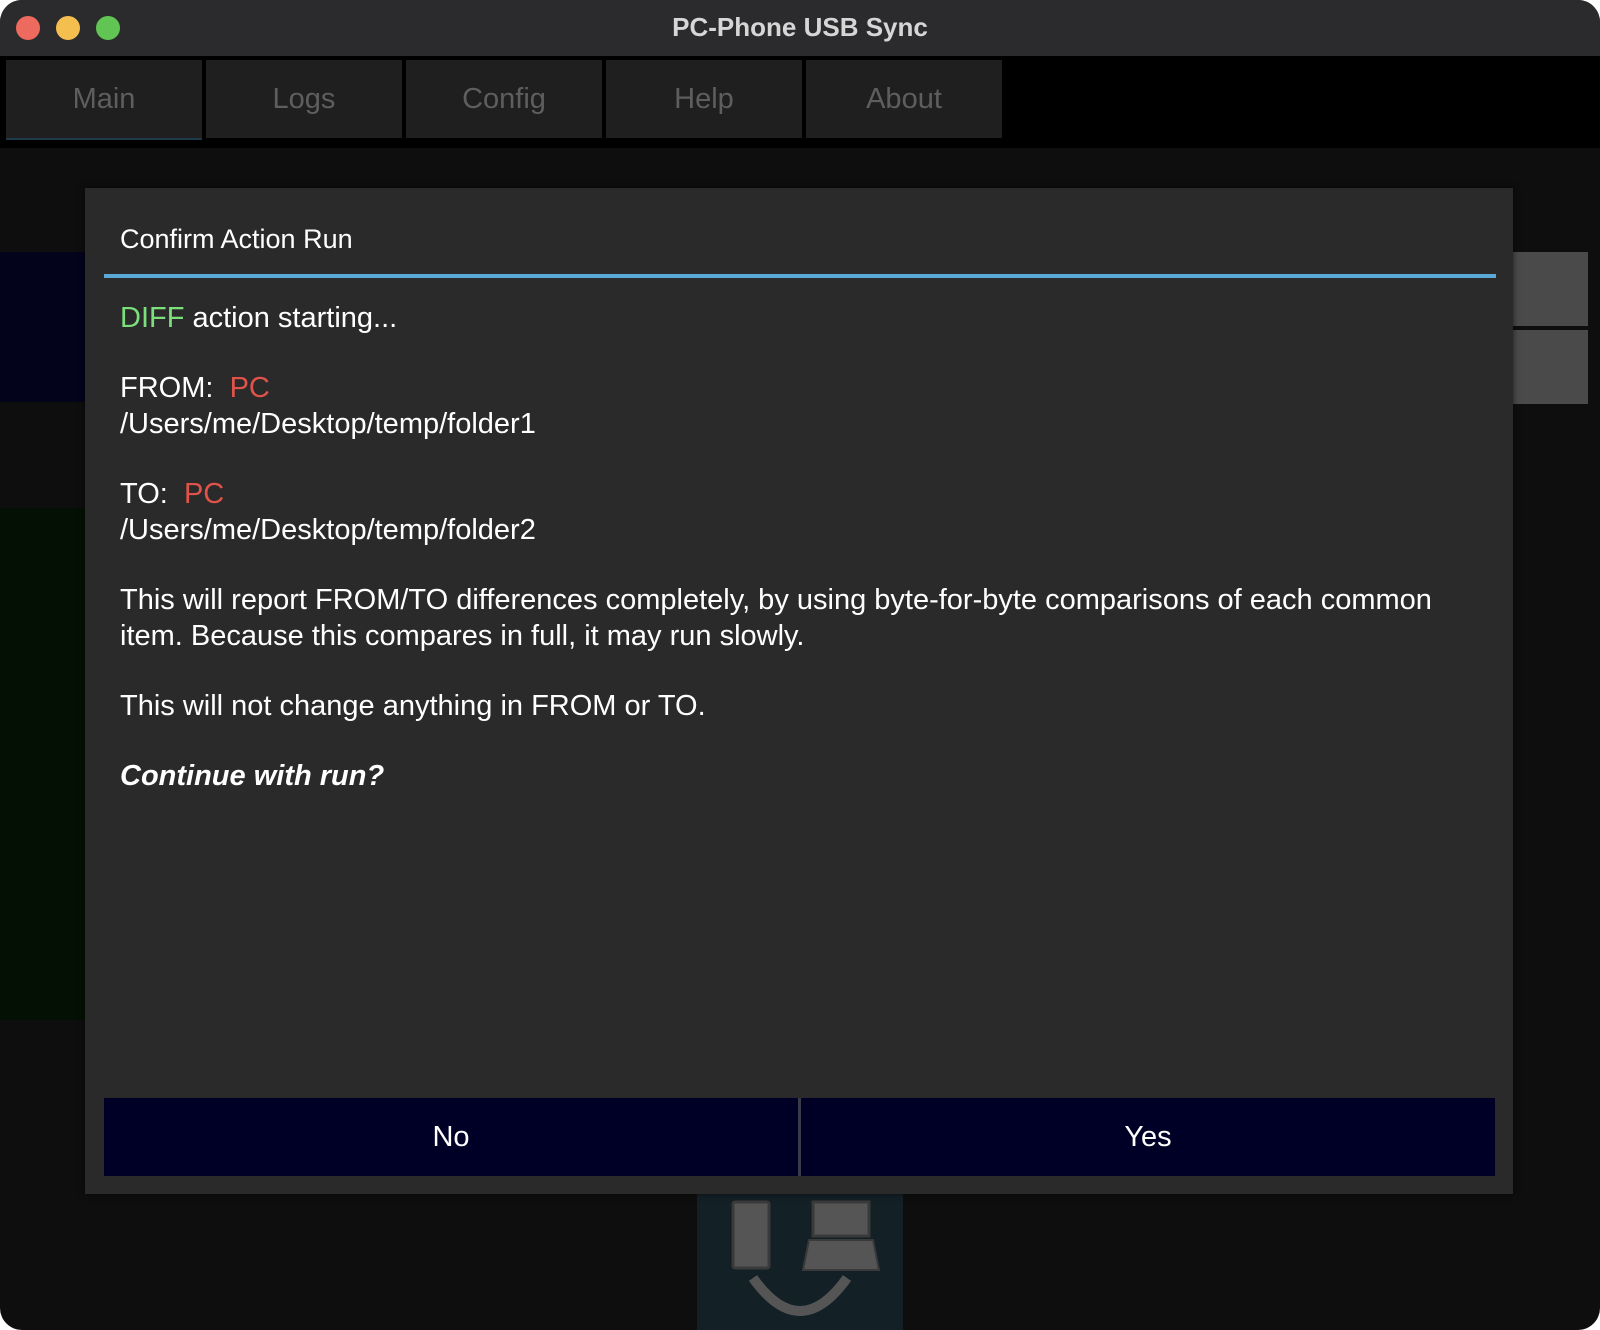  What do you see at coordinates (800, 406) in the screenshot?
I see `from-section: FROM: PC /Users/me/Desktop/temp/folder1` at bounding box center [800, 406].